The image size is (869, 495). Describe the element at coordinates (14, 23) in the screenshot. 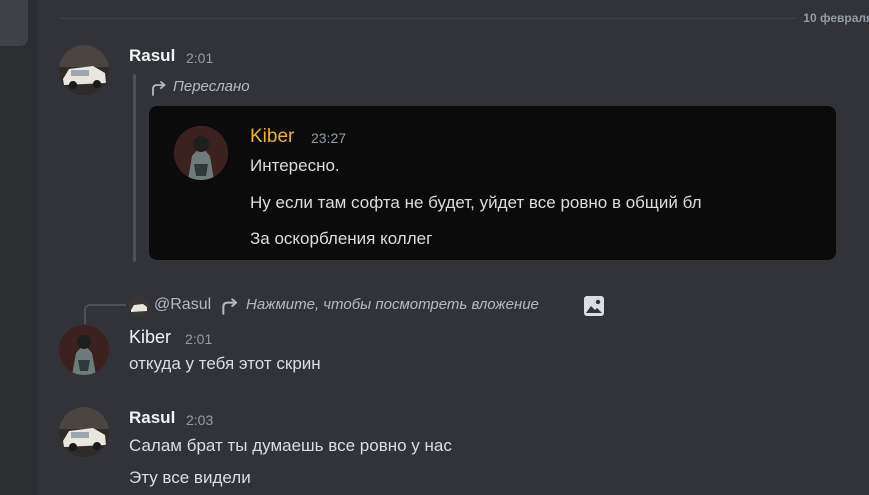

I see `sidebar-scroll-knob` at that location.